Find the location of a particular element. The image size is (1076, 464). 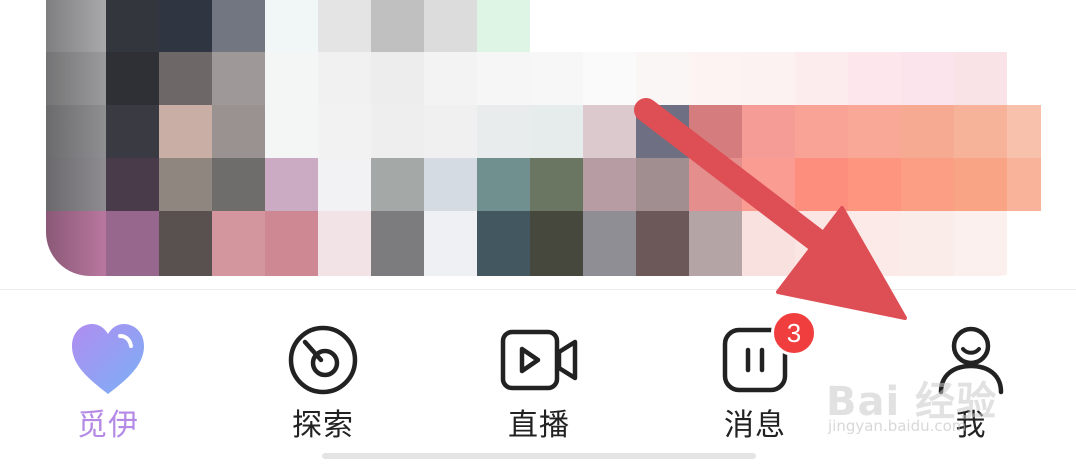

tab-explore: 探索 is located at coordinates (323, 376).